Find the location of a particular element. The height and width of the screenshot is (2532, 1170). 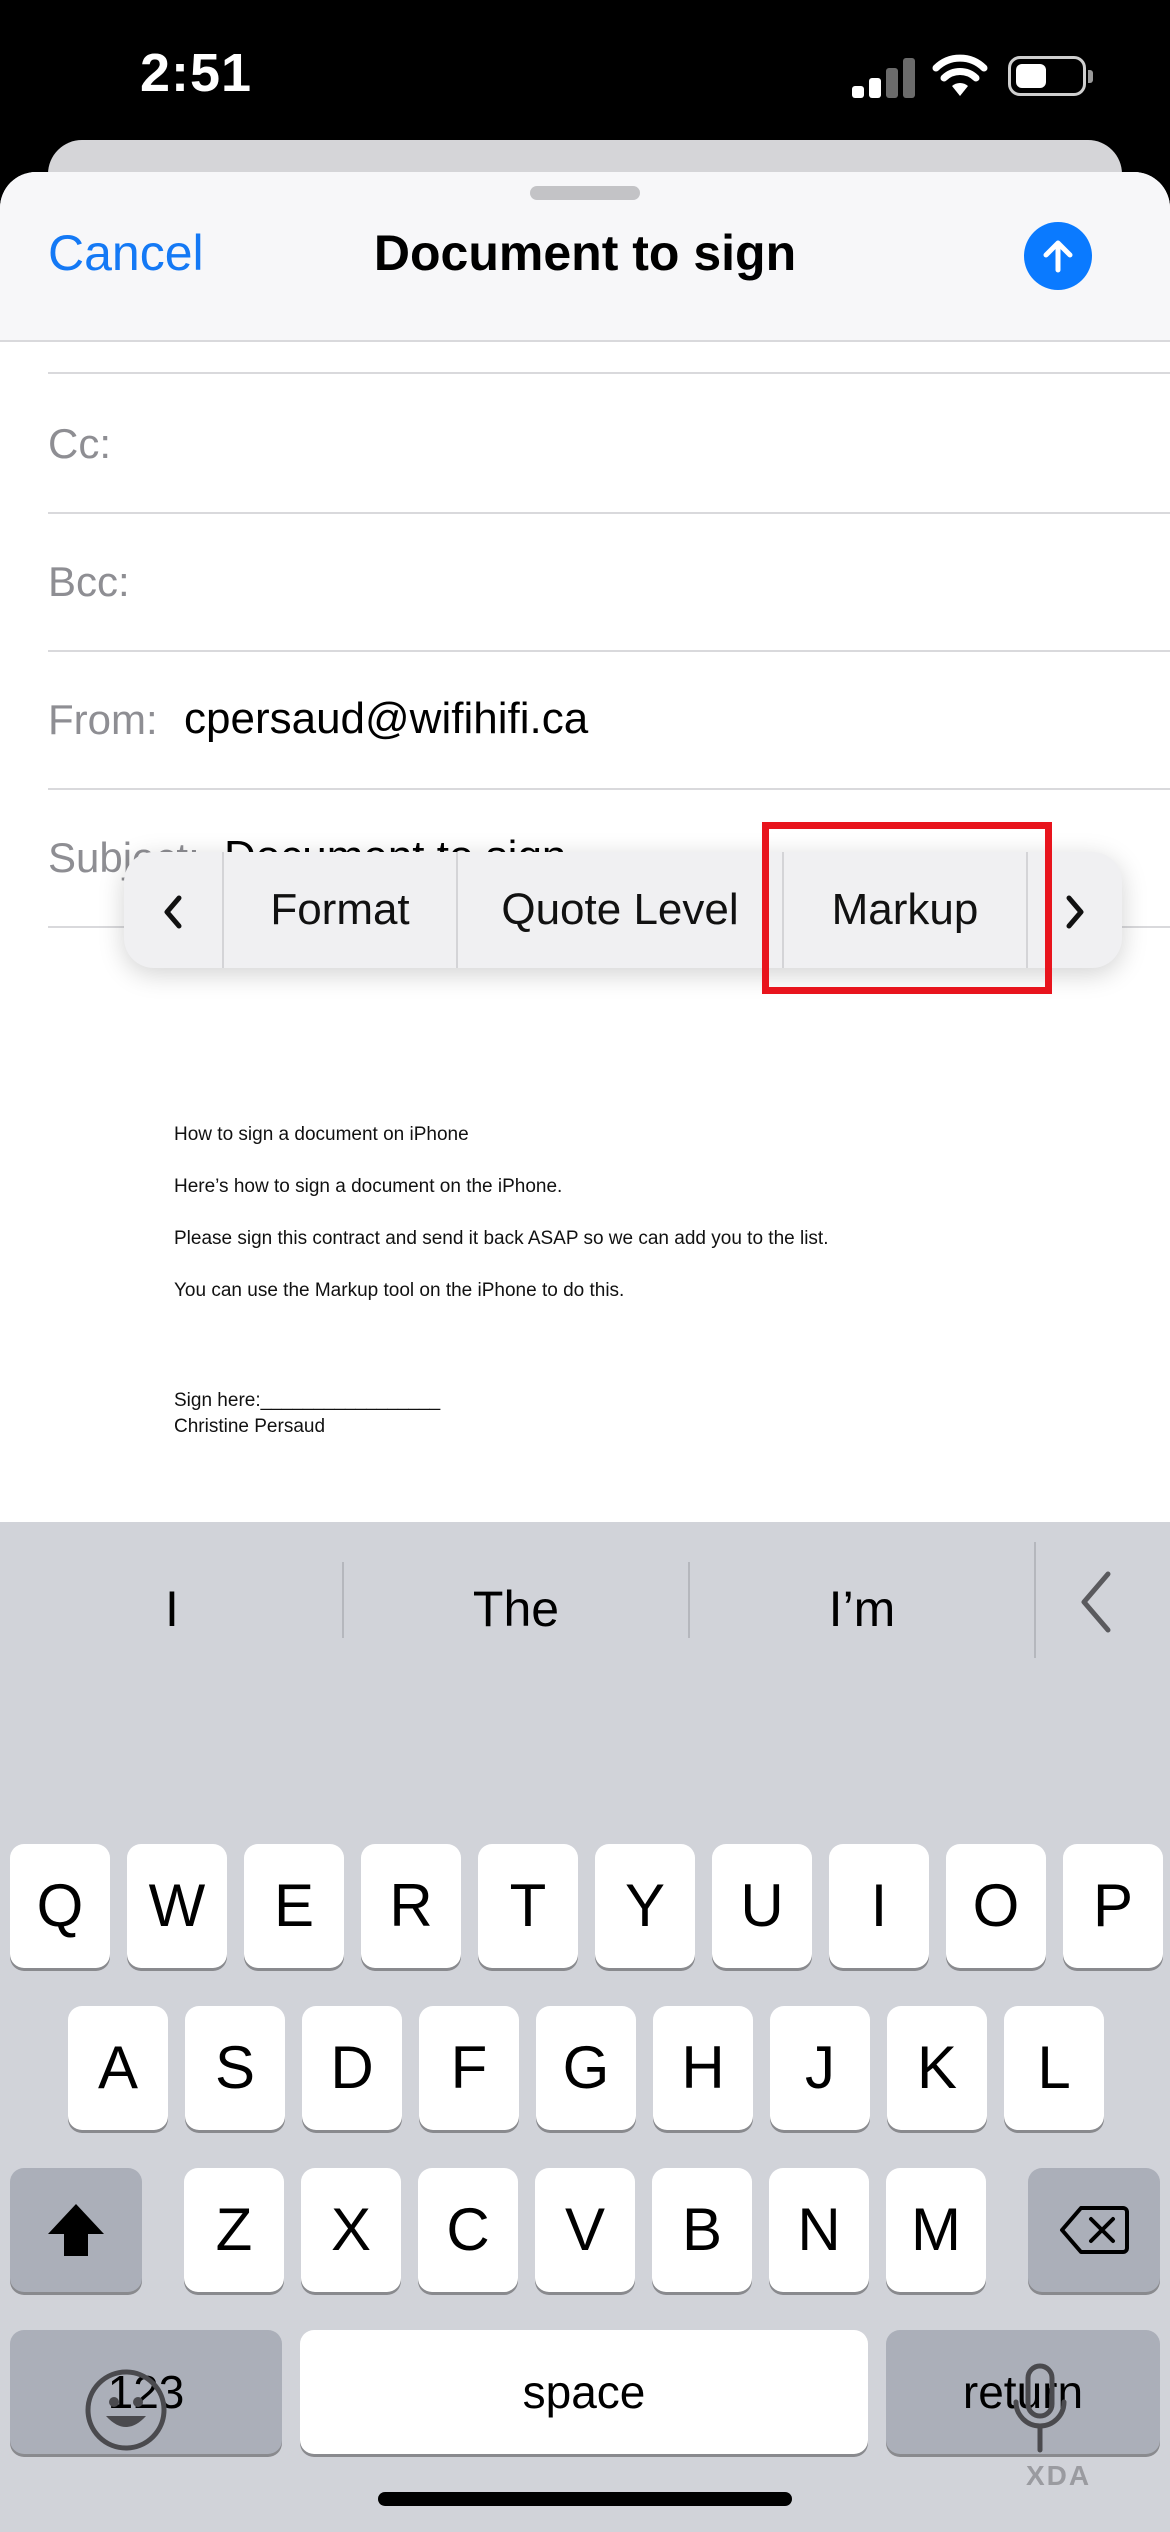

home-indicator is located at coordinates (585, 2499).